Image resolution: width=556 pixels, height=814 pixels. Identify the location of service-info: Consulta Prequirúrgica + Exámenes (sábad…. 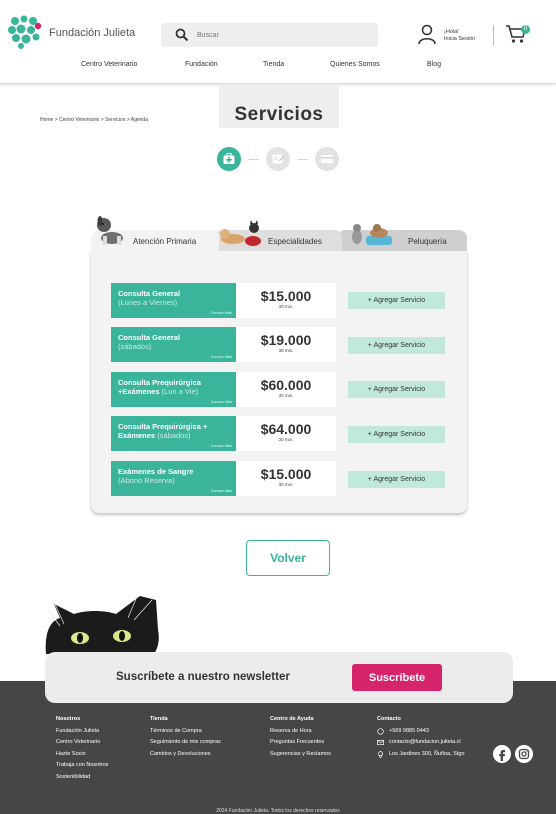
(173, 433).